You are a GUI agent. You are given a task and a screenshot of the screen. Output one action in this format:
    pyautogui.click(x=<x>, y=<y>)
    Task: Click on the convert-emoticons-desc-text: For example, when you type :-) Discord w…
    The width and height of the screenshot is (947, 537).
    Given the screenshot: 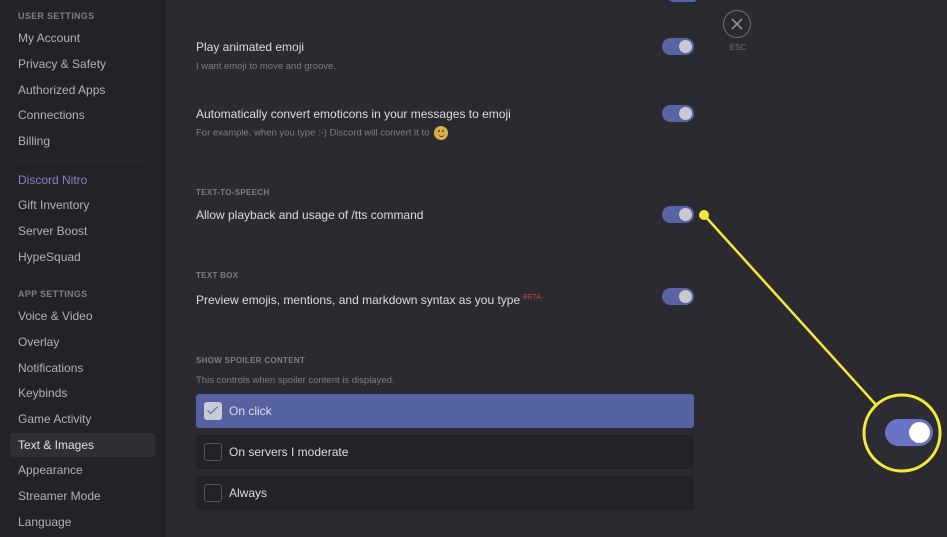 What is the action you would take?
    pyautogui.click(x=313, y=133)
    